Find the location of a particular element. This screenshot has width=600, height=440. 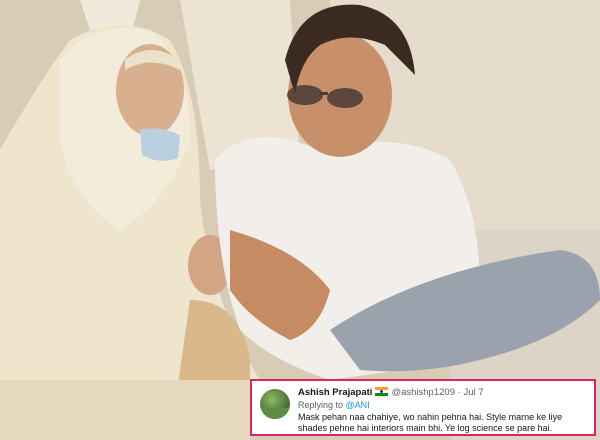

replying-to-mention: @ANI is located at coordinates (358, 405).